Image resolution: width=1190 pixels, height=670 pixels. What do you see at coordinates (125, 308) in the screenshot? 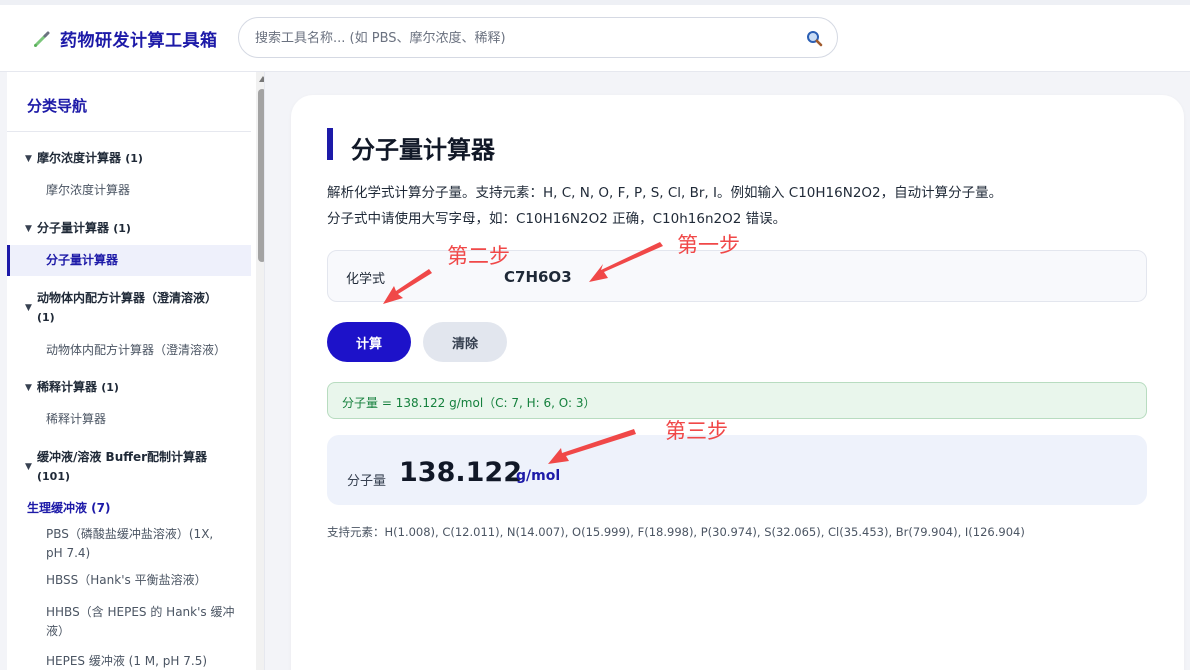
I see `sidebar-category-animal-formulation: ▼ 动物体内配方计算器（澄清溶液） (1)` at bounding box center [125, 308].